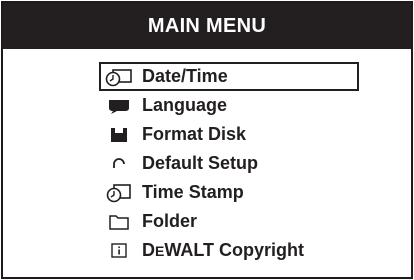  I want to click on menu-item-time-stamp: Time Stamp, so click(229, 192).